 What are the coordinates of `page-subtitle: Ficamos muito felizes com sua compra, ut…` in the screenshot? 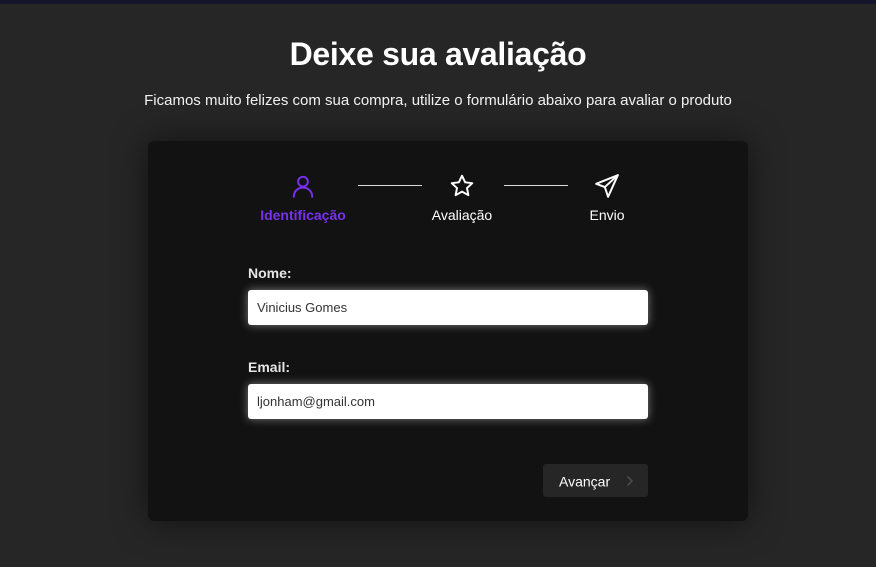 It's located at (438, 100).